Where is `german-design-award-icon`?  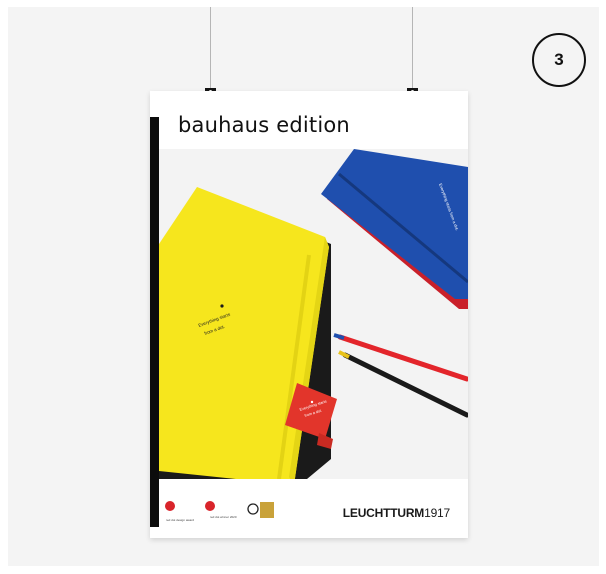
german-design-award-icon is located at coordinates (253, 509).